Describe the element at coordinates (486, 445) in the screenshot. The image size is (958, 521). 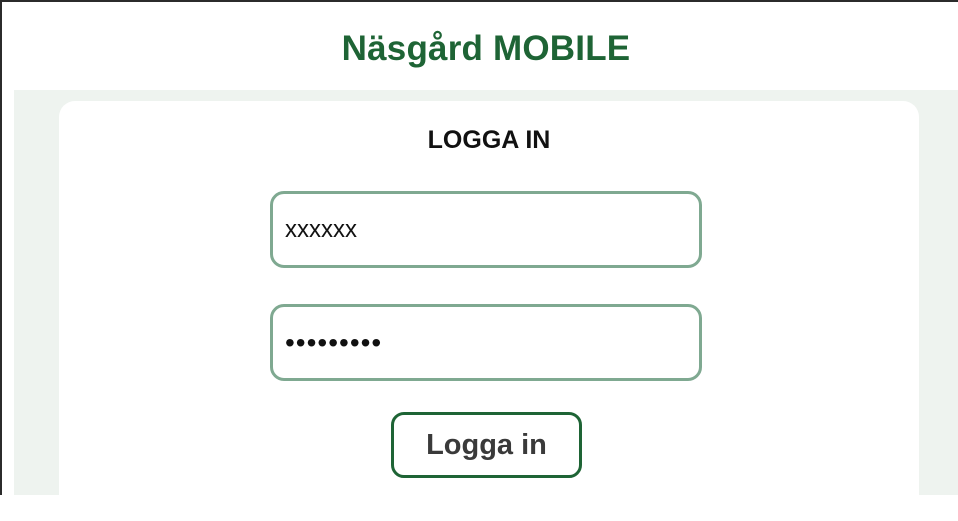
I see `login-button: Logga in` at that location.